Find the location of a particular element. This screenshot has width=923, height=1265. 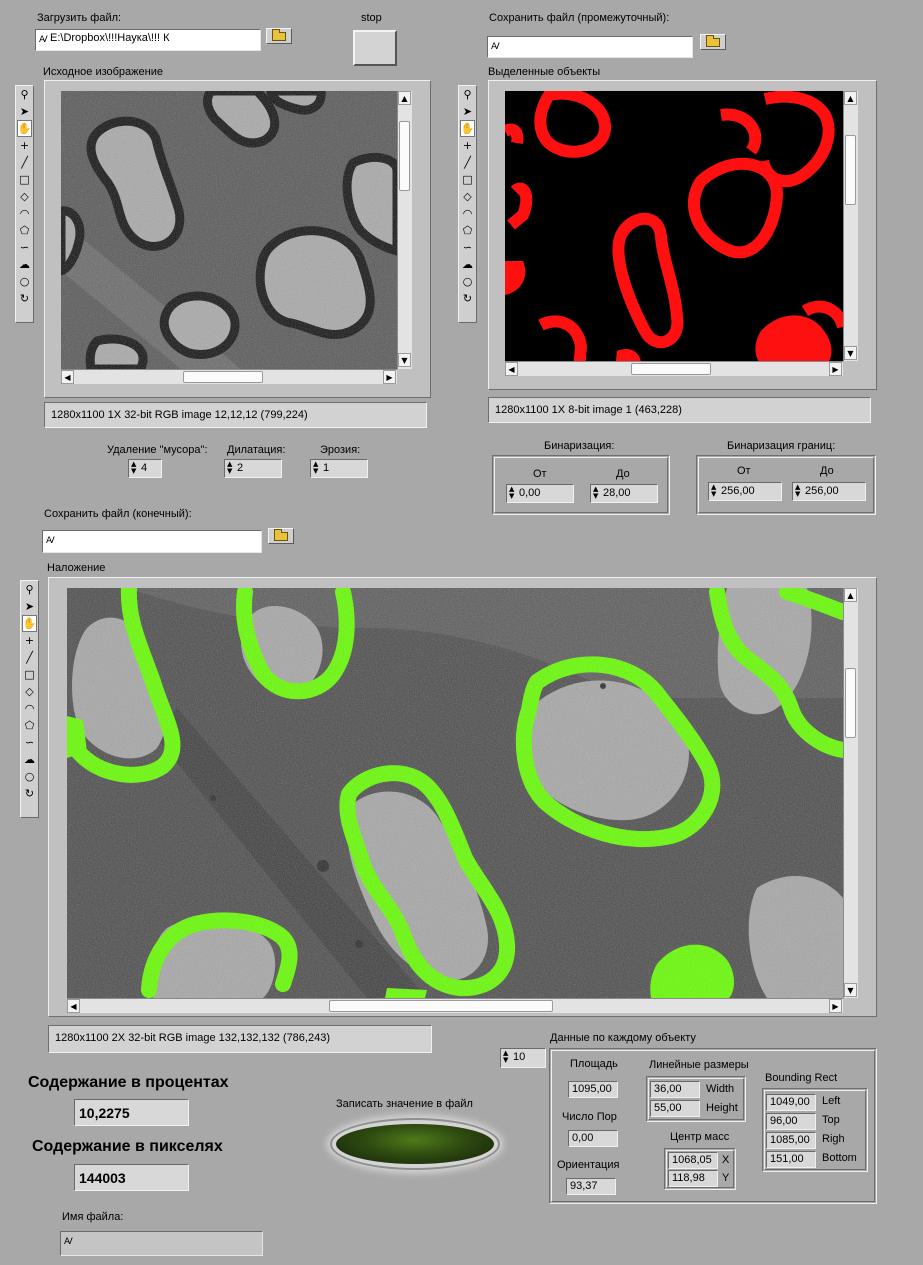

objects-image-vscrollbar: ▲ ▼ is located at coordinates (850, 226).